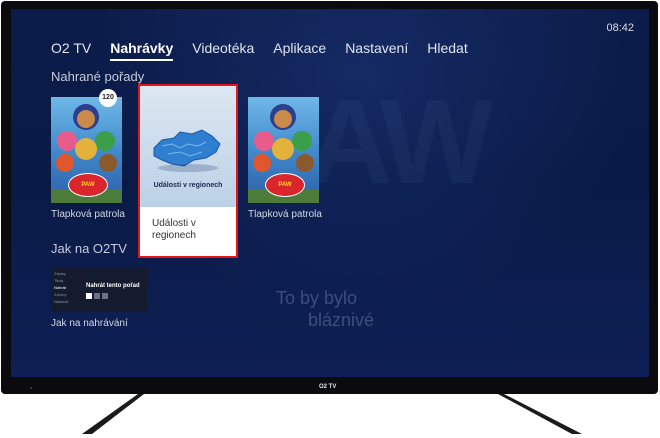 Image resolution: width=660 pixels, height=438 pixels. I want to click on card-label: Události v regionech, so click(174, 229).